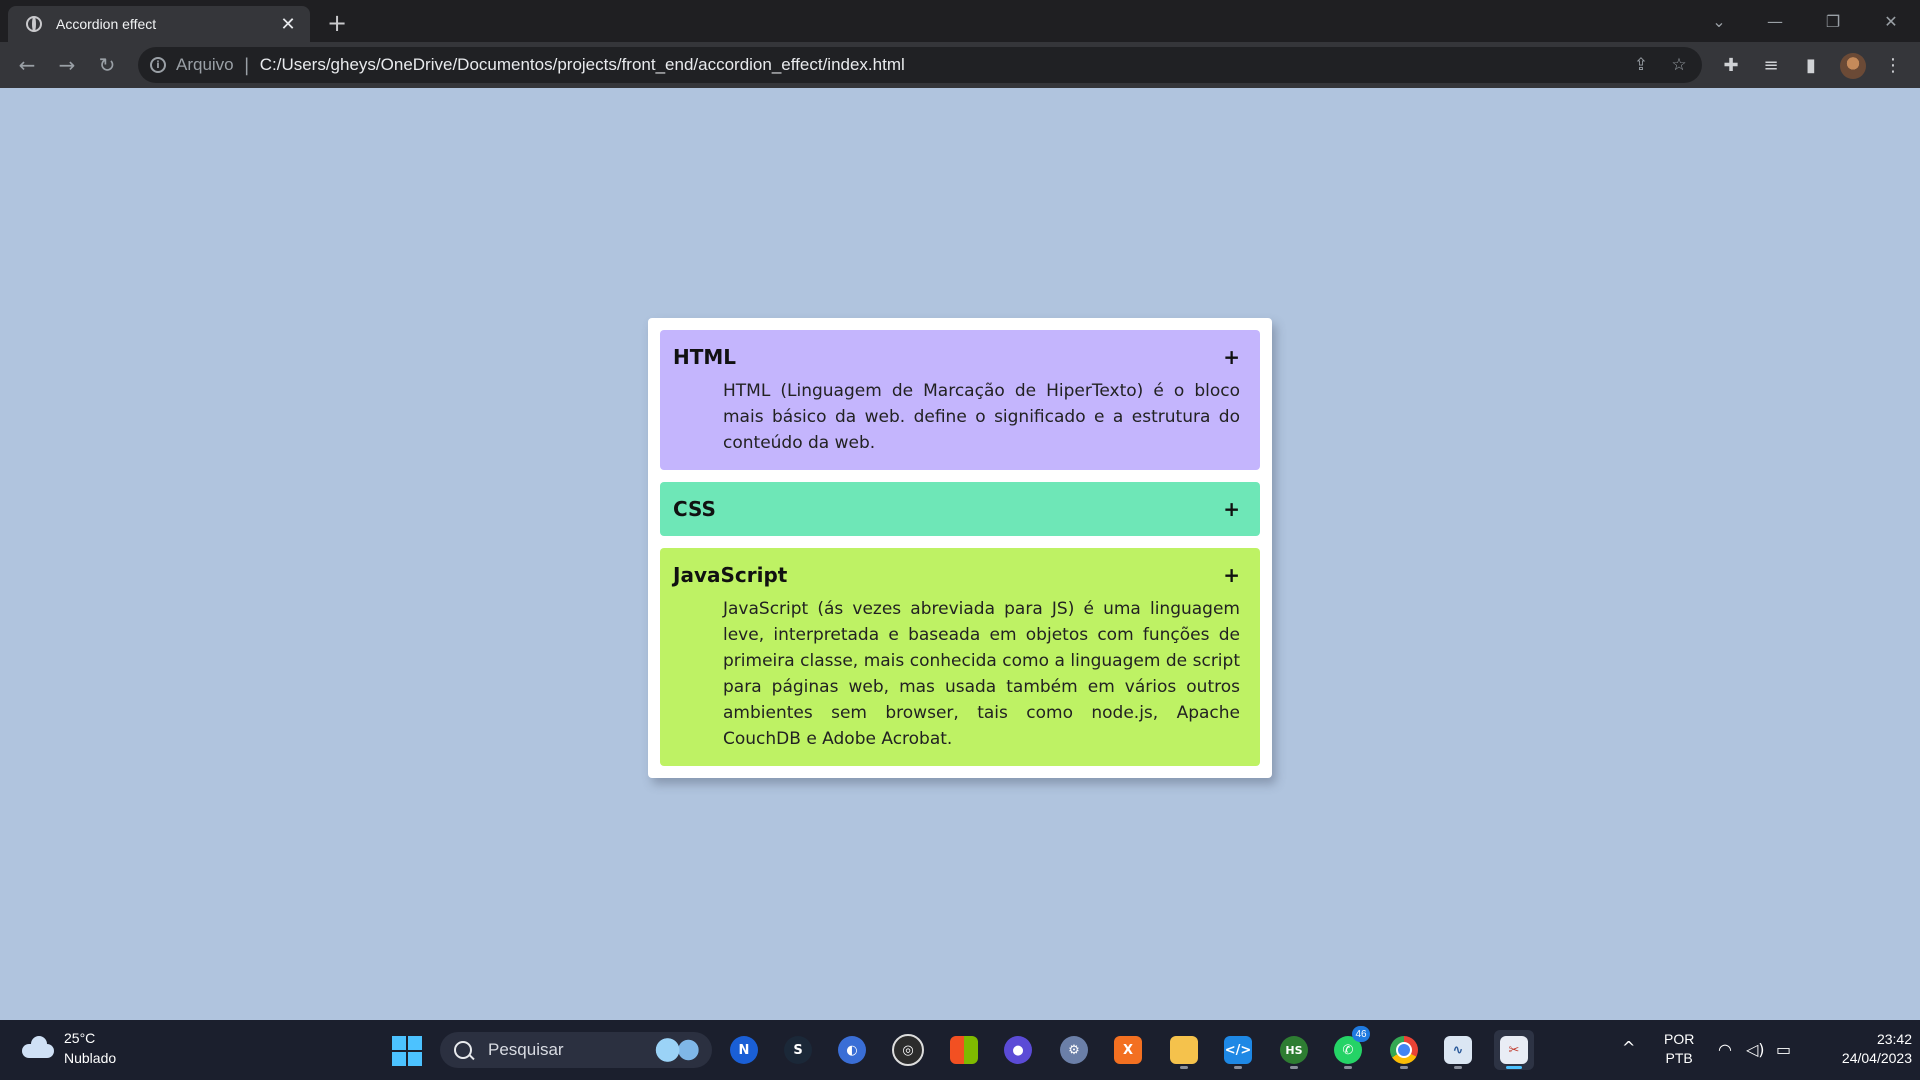 Image resolution: width=1920 pixels, height=1080 pixels. I want to click on taskbar-app-browser: ◐, so click(852, 1050).